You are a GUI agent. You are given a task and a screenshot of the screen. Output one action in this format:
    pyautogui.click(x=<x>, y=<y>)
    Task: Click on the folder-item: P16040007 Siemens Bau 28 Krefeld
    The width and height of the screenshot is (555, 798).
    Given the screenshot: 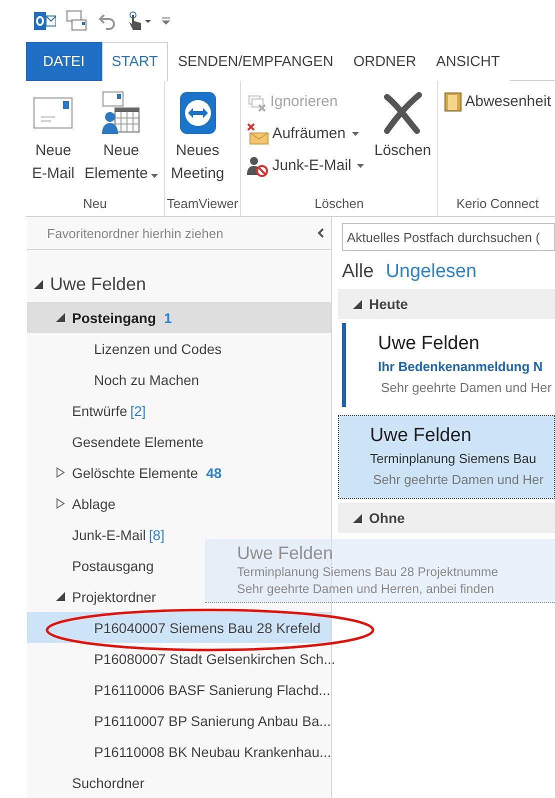 What is the action you would take?
    pyautogui.click(x=179, y=628)
    